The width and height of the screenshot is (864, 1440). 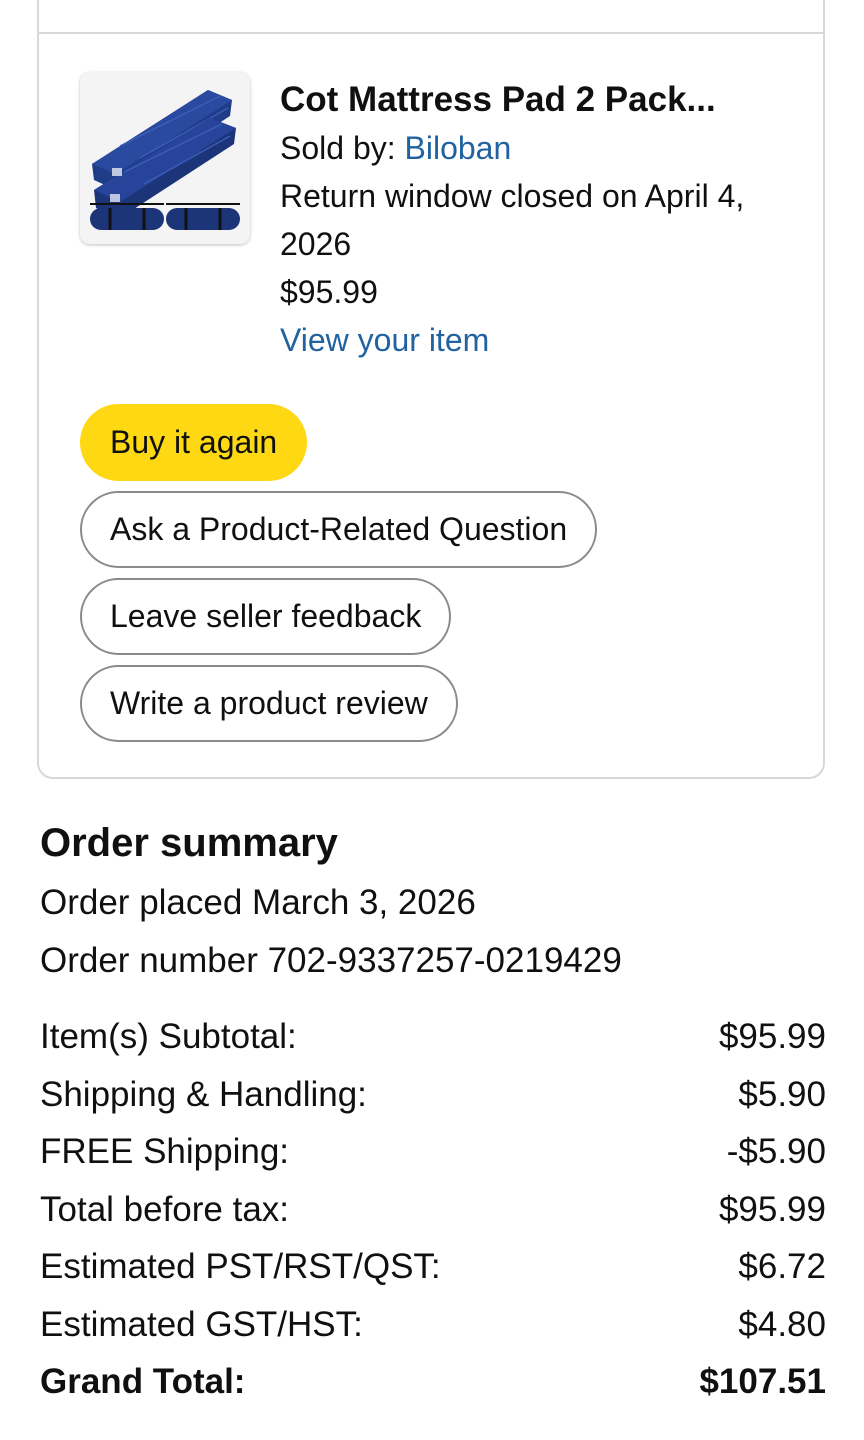 What do you see at coordinates (203, 1094) in the screenshot?
I see `total-label: Shipping & Handling:` at bounding box center [203, 1094].